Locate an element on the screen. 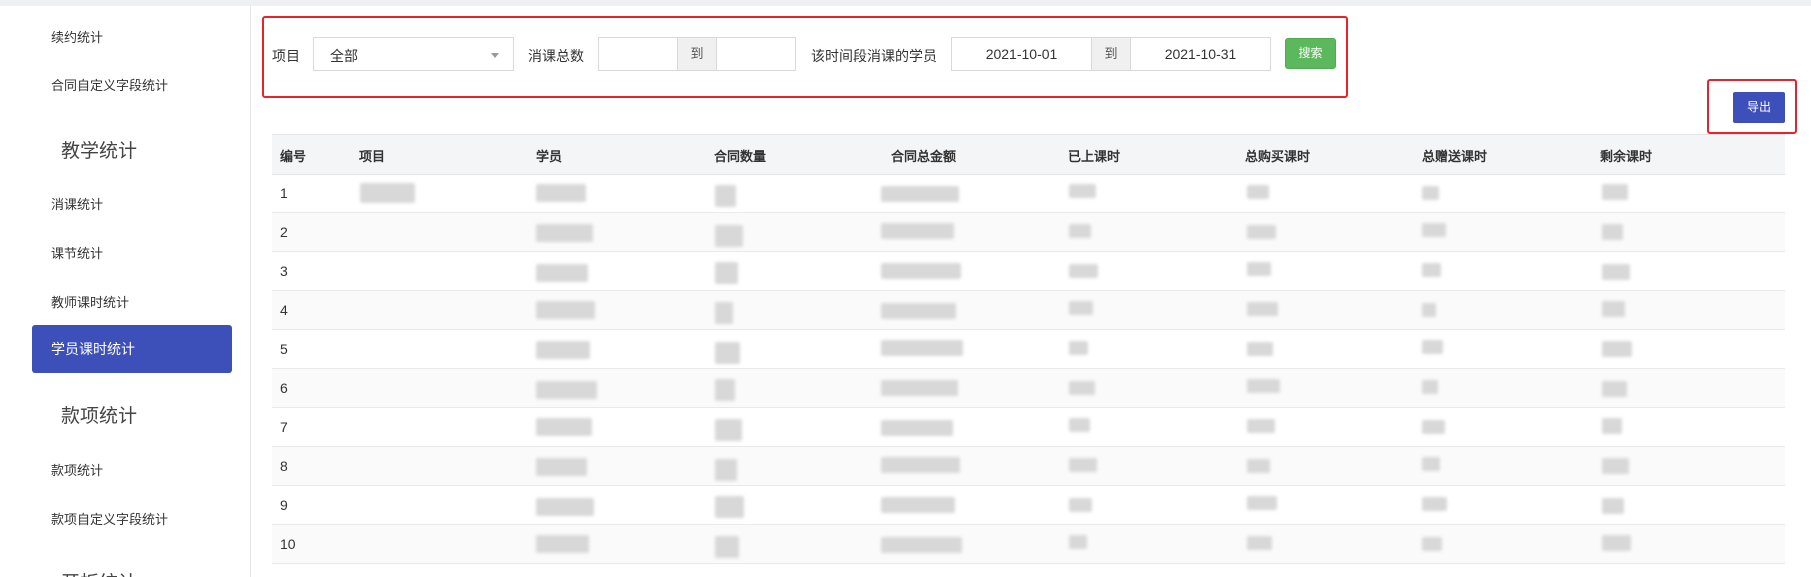 The image size is (1811, 577). consume-max-input is located at coordinates (756, 54).